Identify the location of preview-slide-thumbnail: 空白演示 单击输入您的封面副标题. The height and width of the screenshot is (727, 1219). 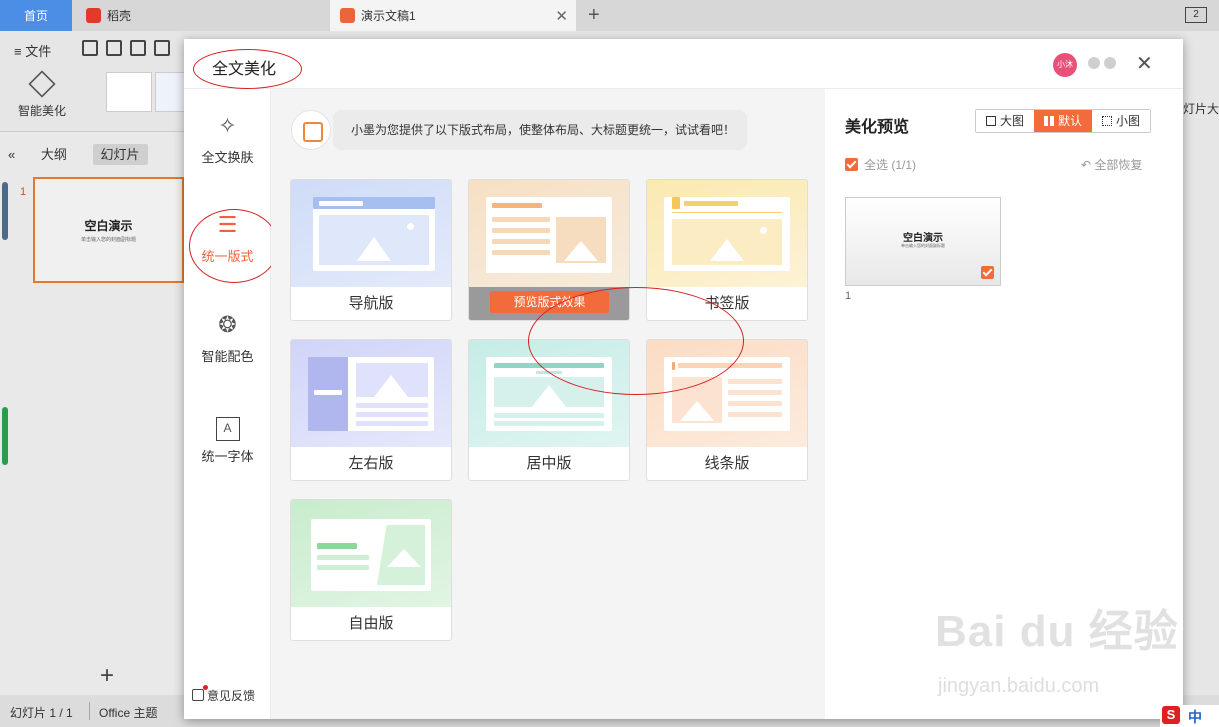
(923, 241).